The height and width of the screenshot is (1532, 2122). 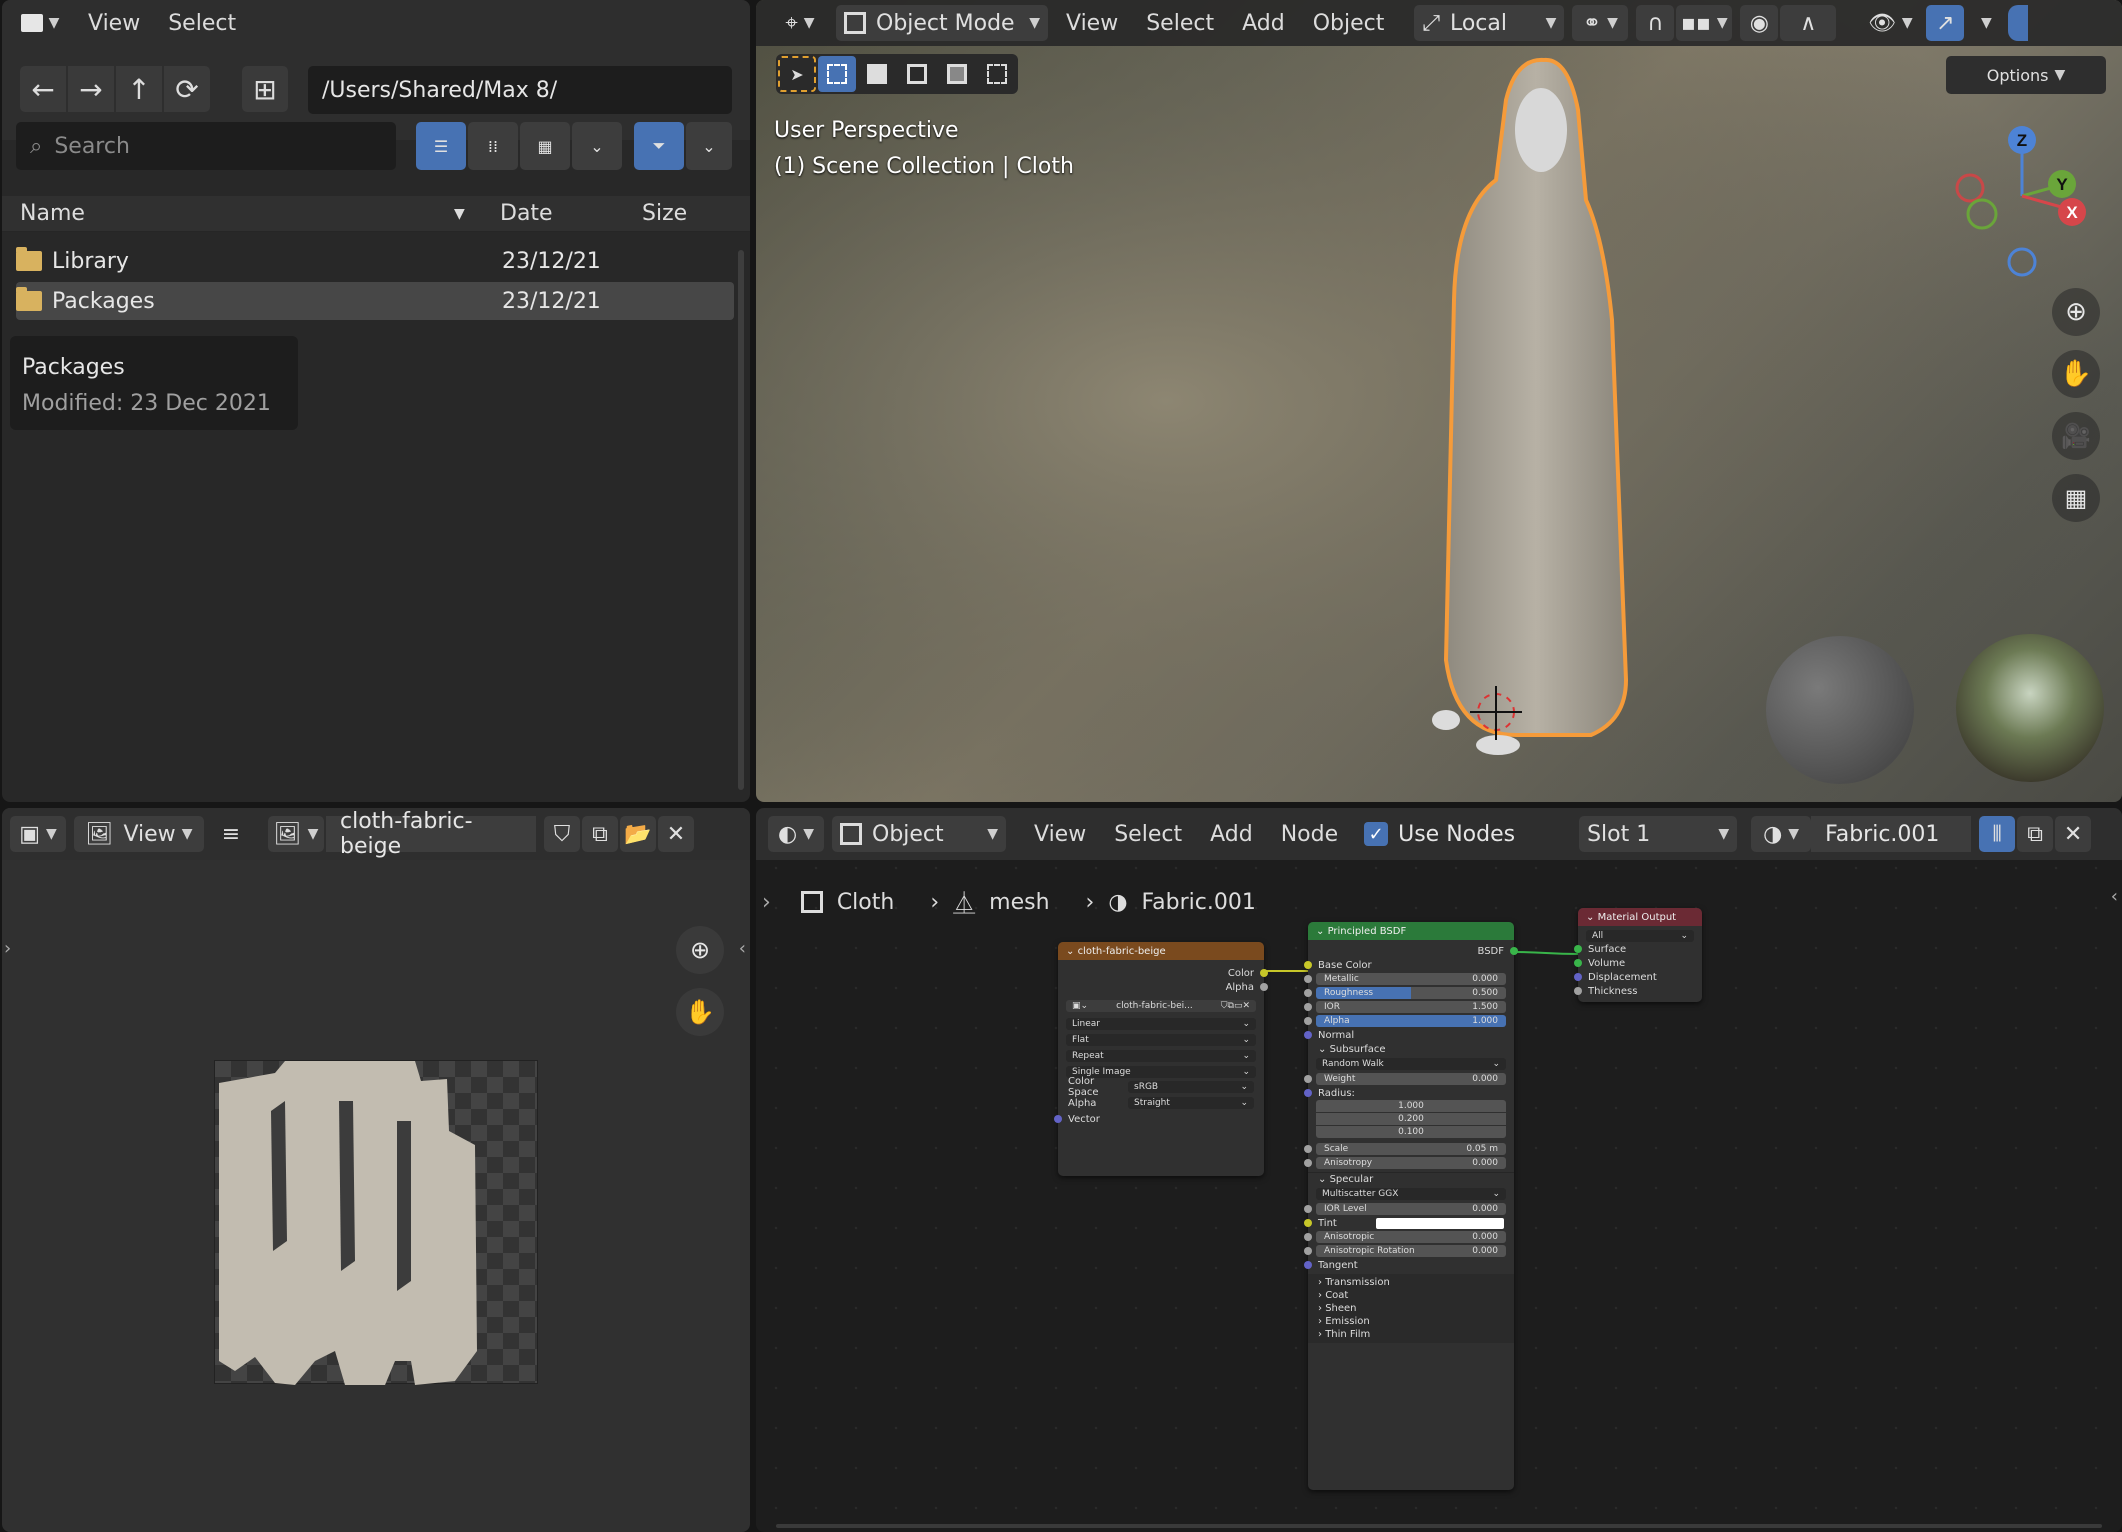 I want to click on editor-type-button: ⌖ ▼, so click(x=800, y=23).